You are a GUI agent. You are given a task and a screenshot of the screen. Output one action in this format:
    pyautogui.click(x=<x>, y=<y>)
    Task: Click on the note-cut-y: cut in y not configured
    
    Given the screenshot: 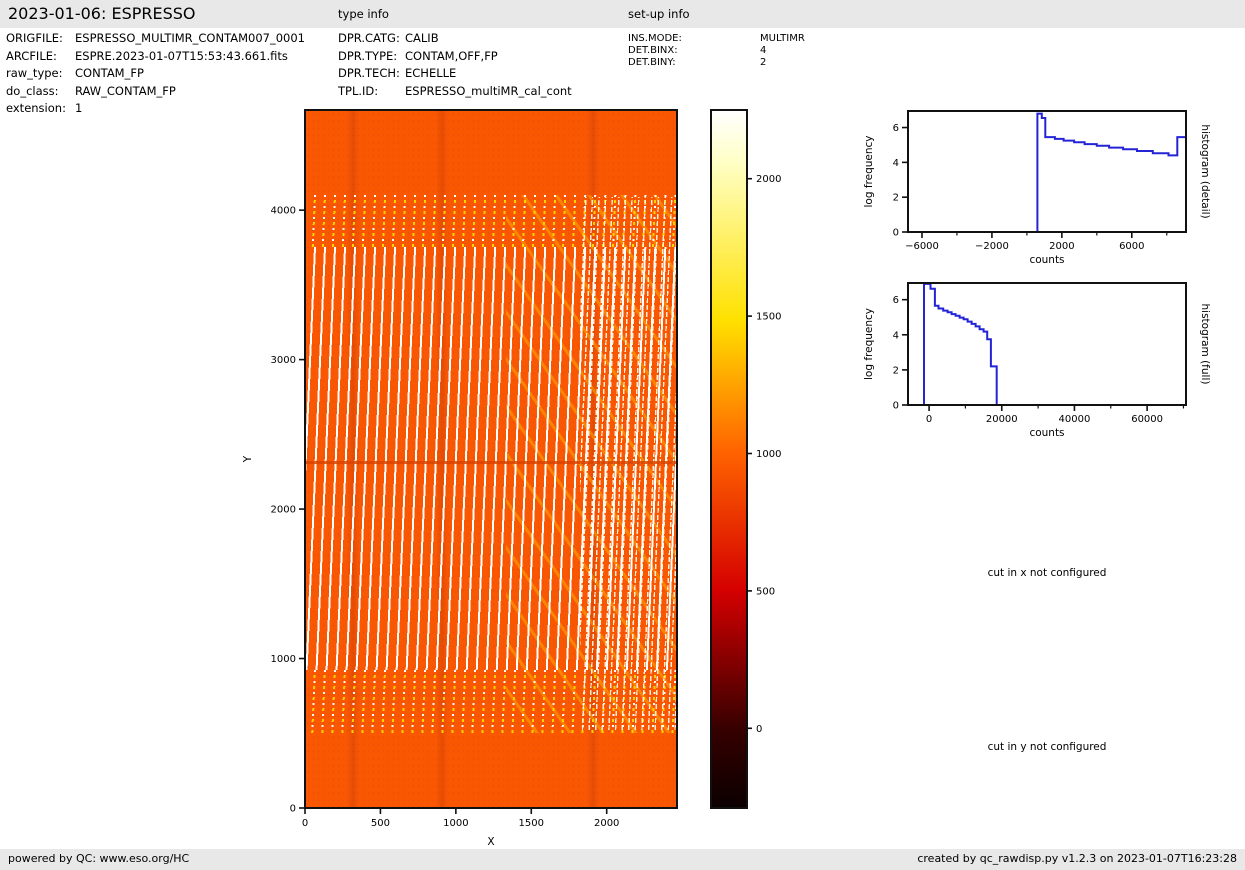 What is the action you would take?
    pyautogui.click(x=1047, y=747)
    